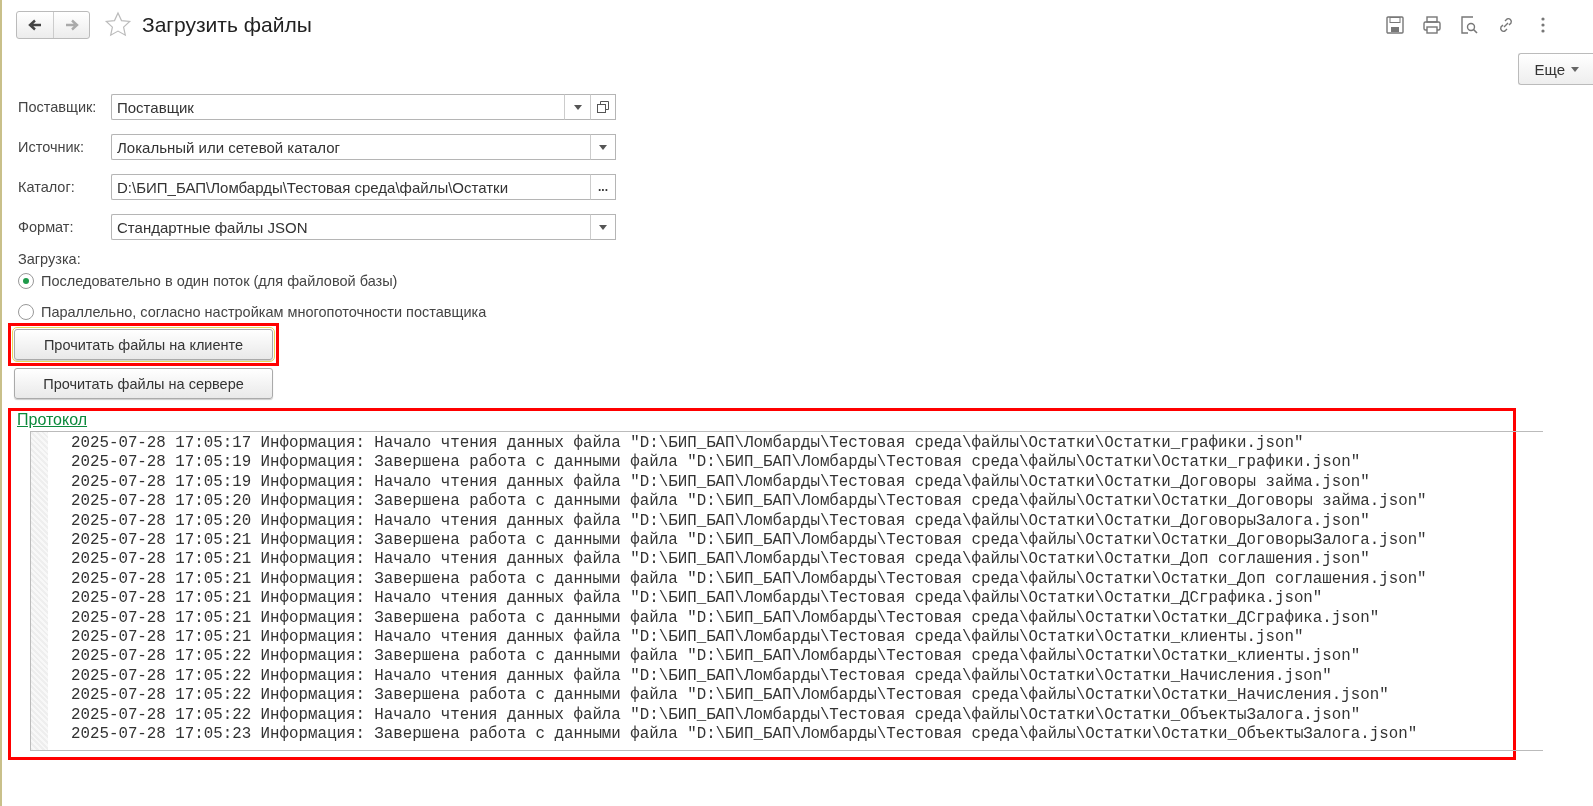 Image resolution: width=1593 pixels, height=806 pixels. I want to click on group-label: Загрузка:, so click(50, 259).